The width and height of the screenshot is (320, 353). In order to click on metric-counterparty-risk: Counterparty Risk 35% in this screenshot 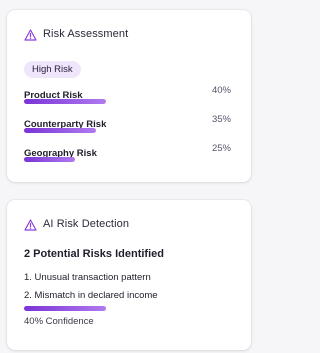, I will do `click(127, 123)`.